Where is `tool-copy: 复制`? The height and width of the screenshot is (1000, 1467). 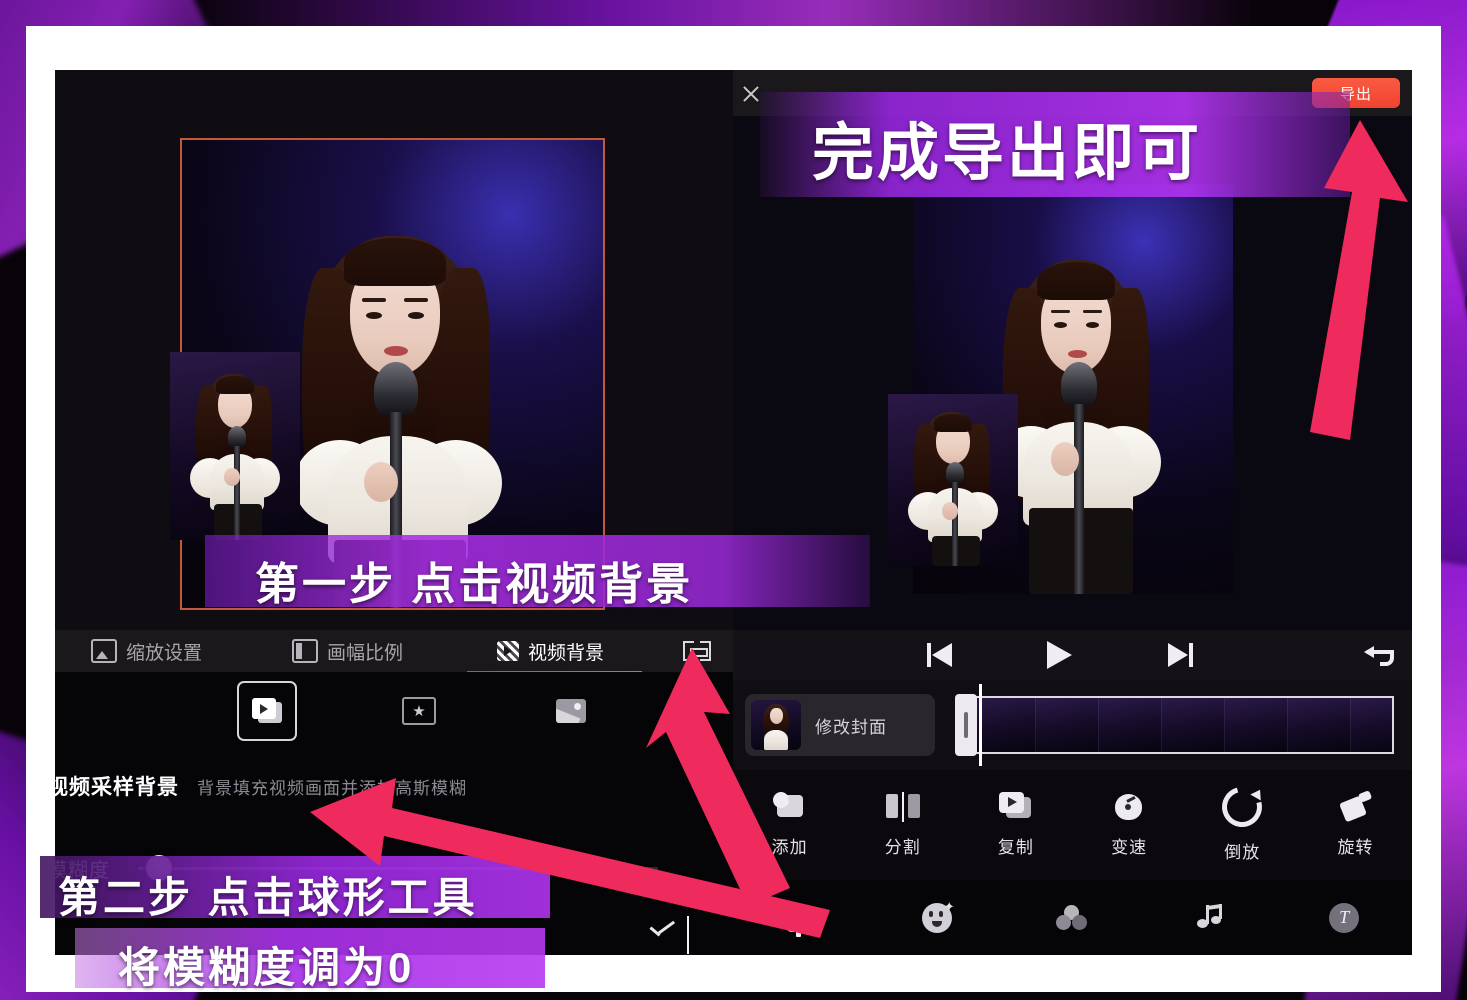
tool-copy: 复制 is located at coordinates (1015, 825).